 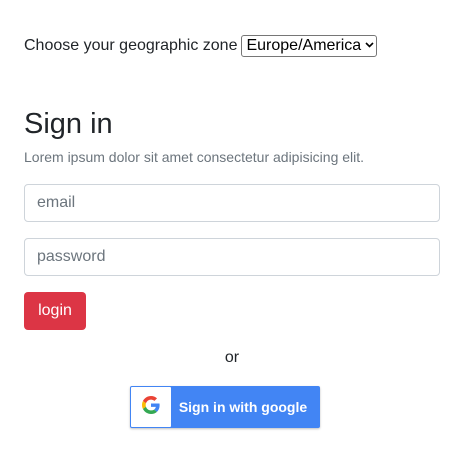 I want to click on login-button: login, so click(x=55, y=311).